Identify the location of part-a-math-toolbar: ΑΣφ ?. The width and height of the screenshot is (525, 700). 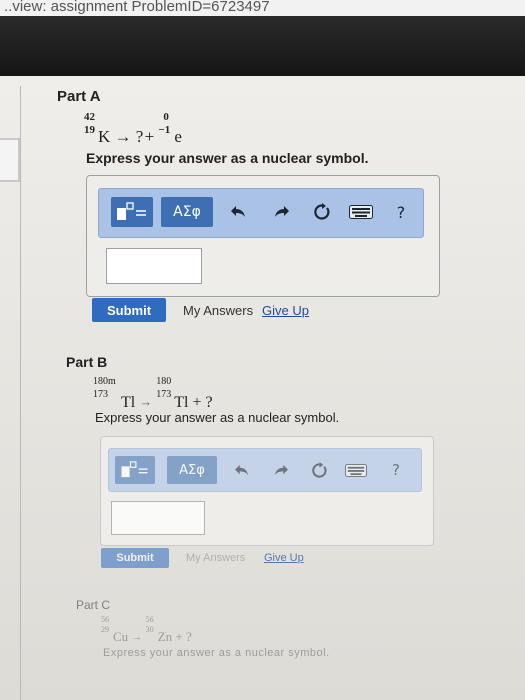
(261, 213).